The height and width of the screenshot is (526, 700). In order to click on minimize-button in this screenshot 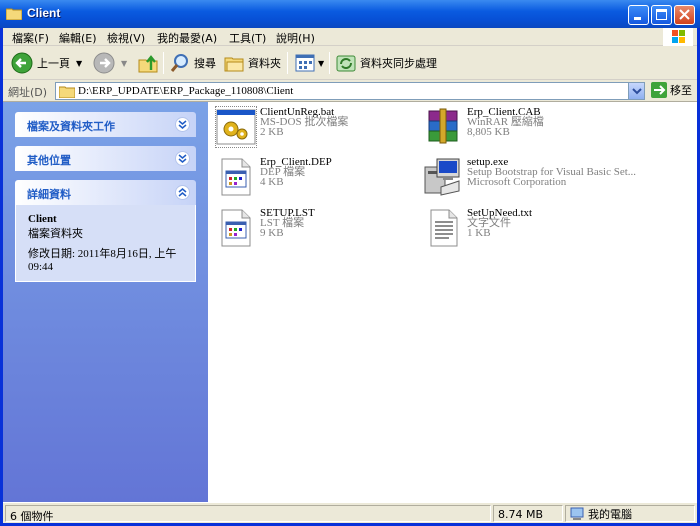, I will do `click(638, 15)`.